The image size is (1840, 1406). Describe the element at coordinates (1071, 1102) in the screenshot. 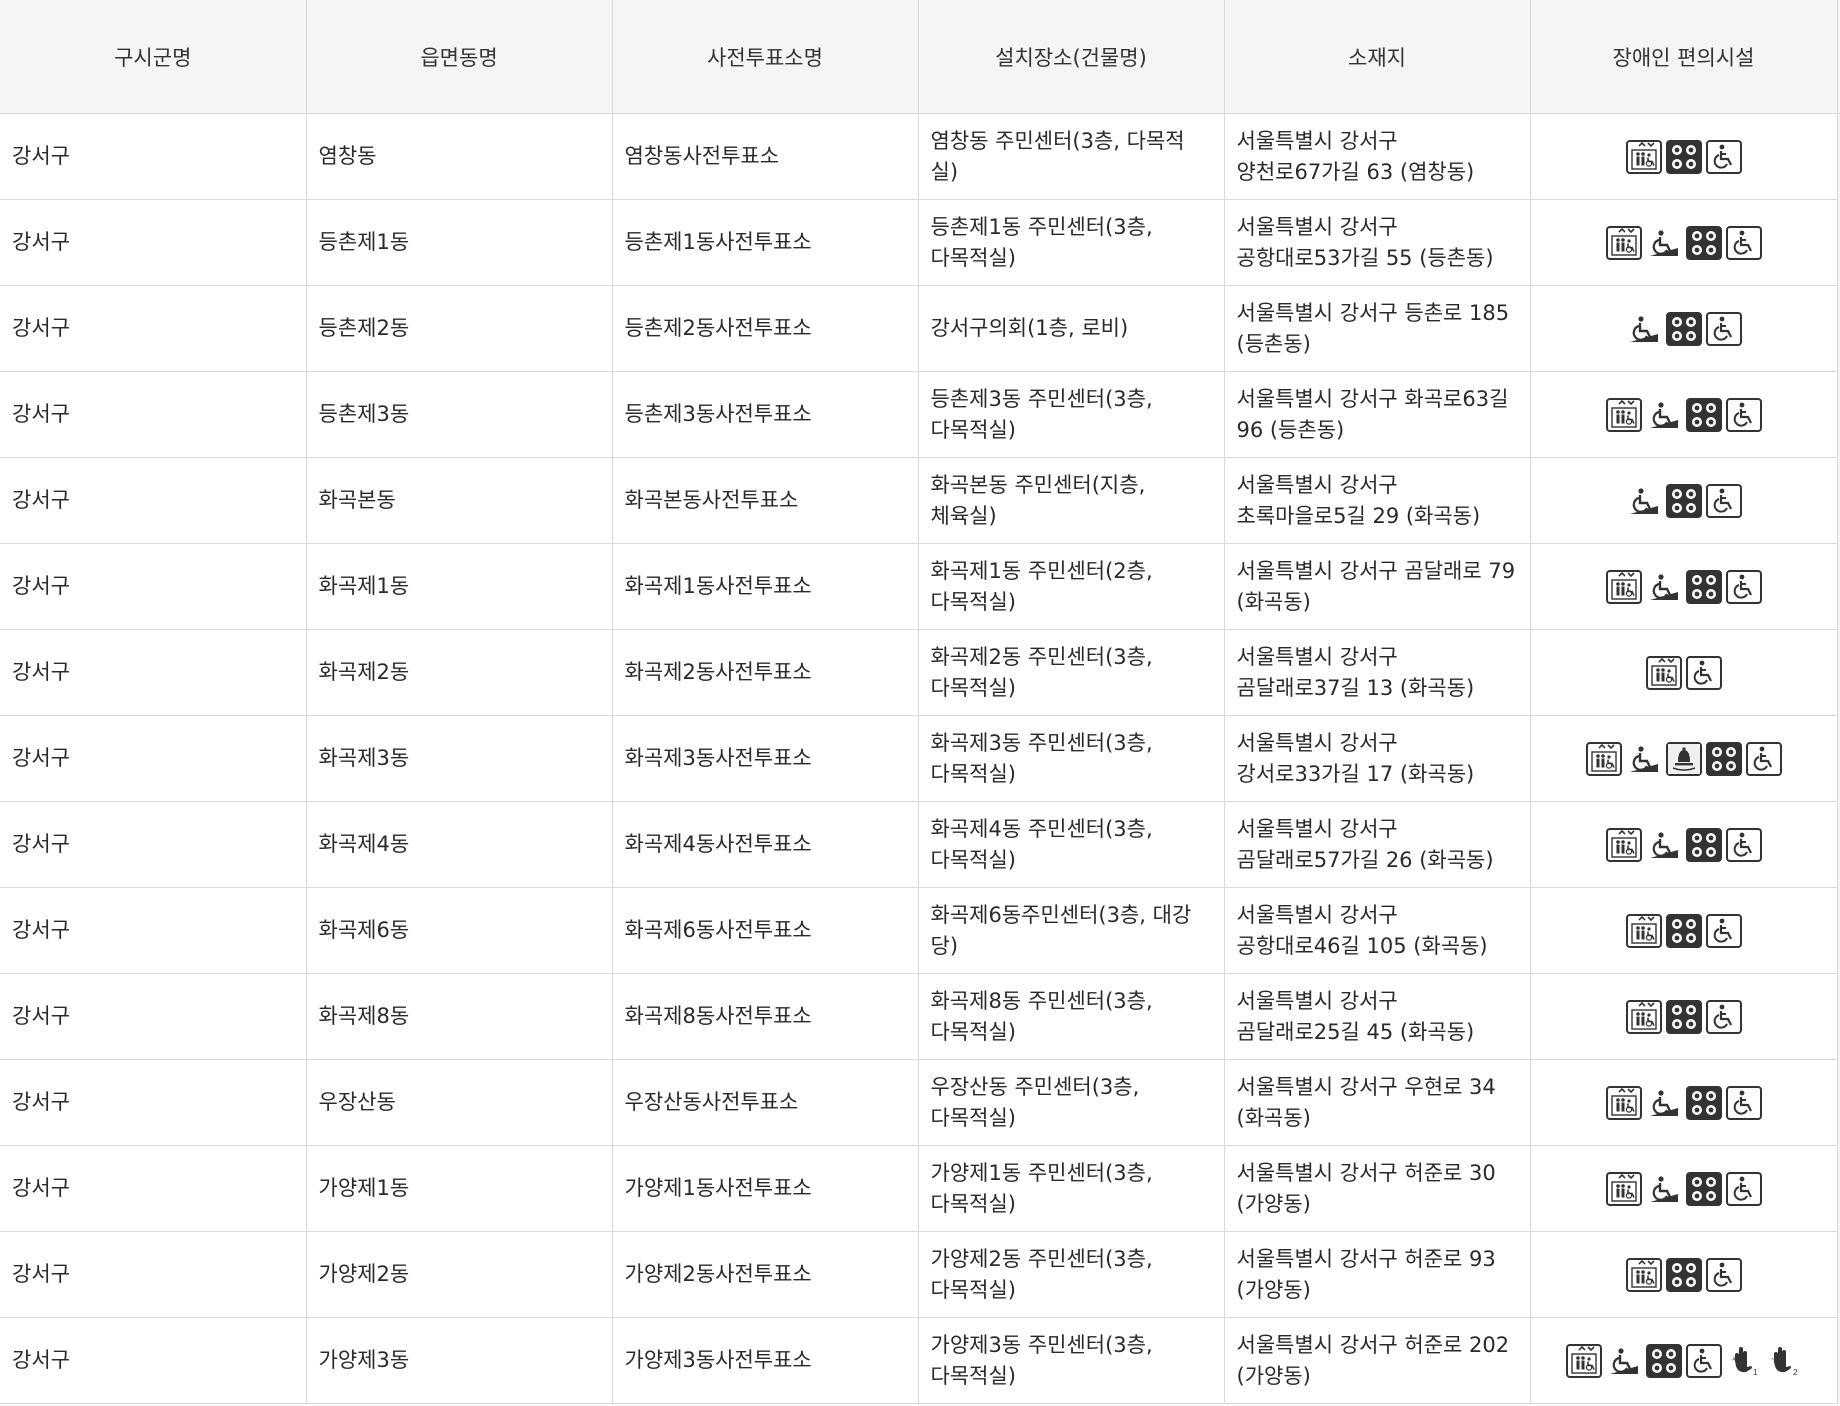

I see `cell-place: 우장산동 주민센터(3층, 다목적실)` at that location.